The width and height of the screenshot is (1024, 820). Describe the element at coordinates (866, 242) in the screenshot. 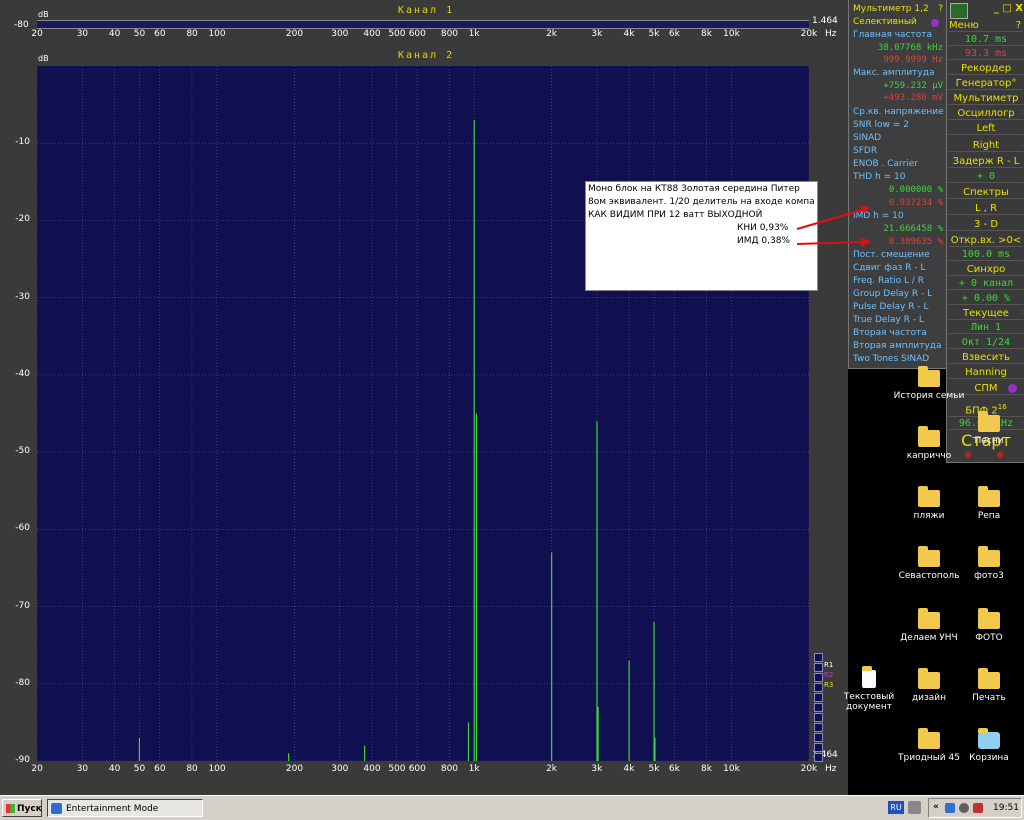

I see `arrowhead-imd` at that location.